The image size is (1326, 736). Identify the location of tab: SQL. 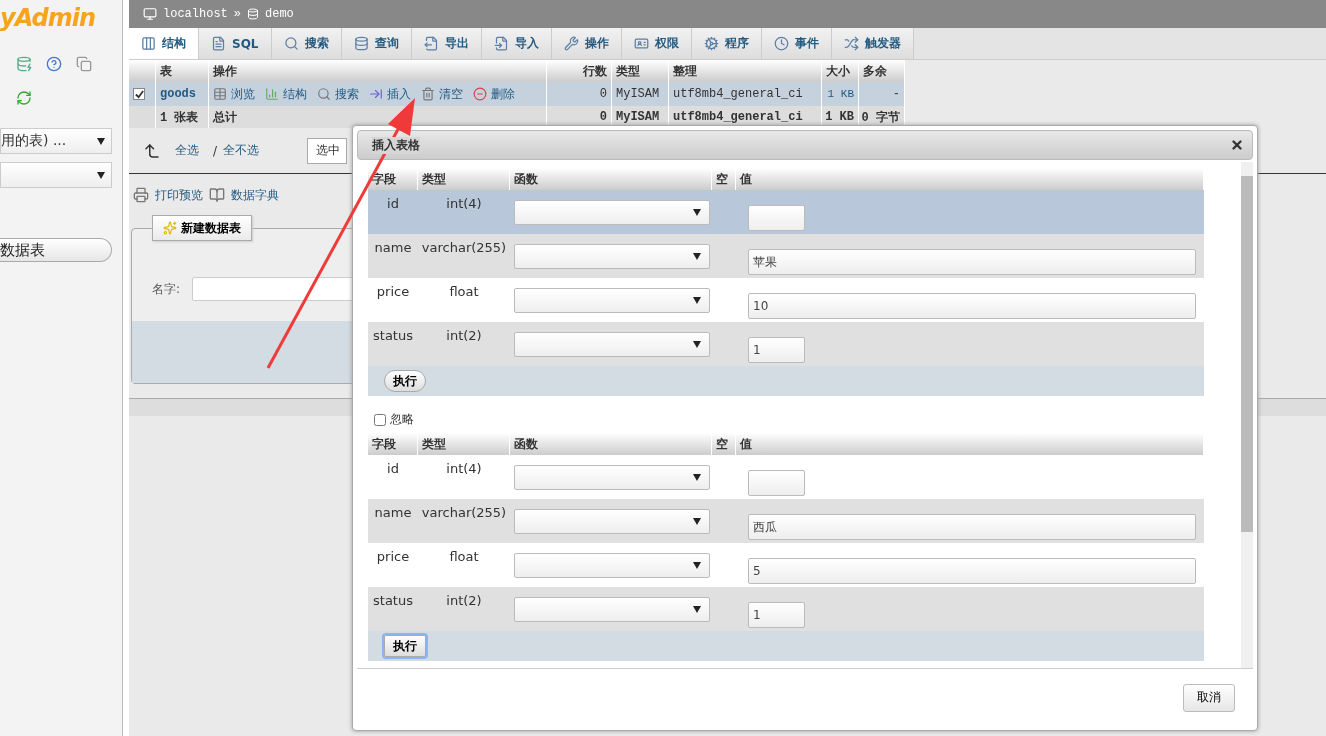
(235, 43).